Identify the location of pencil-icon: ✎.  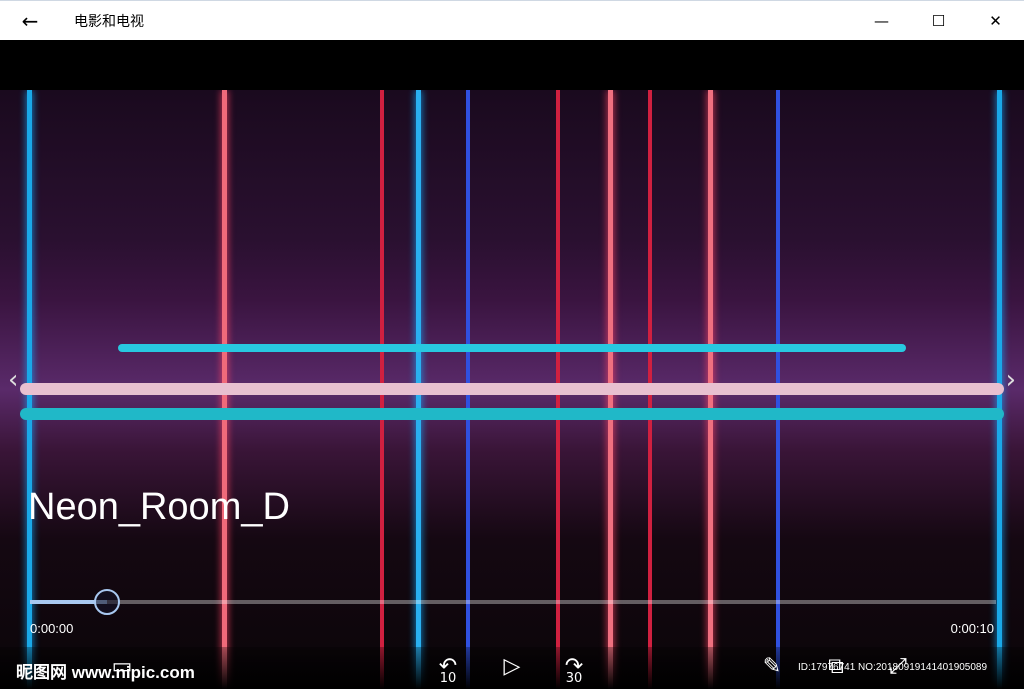
(772, 666).